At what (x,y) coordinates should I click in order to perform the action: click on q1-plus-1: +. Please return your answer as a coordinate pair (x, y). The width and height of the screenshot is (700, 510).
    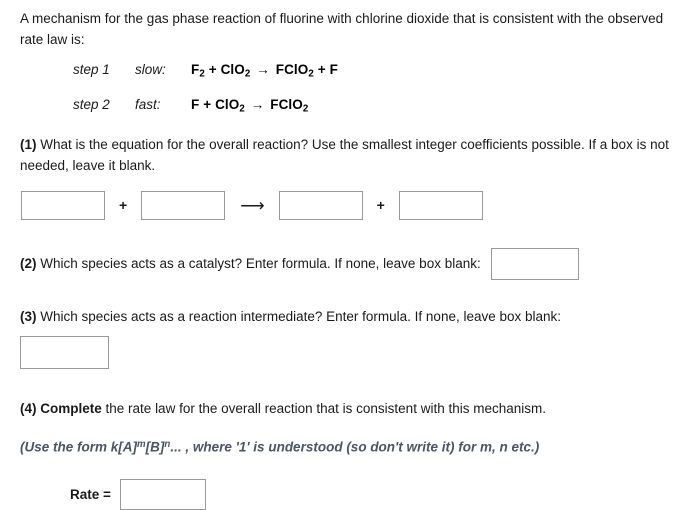
    Looking at the image, I should click on (123, 205).